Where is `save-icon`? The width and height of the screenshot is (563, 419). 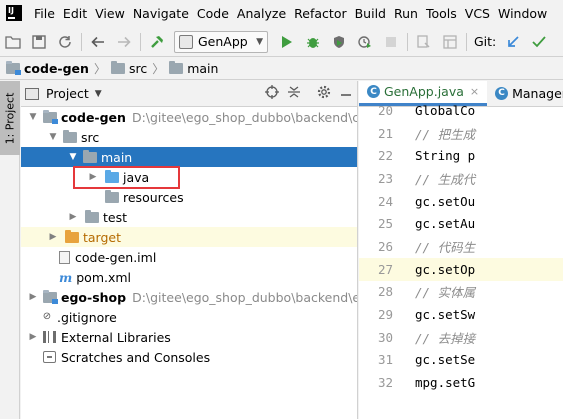
save-icon is located at coordinates (39, 42).